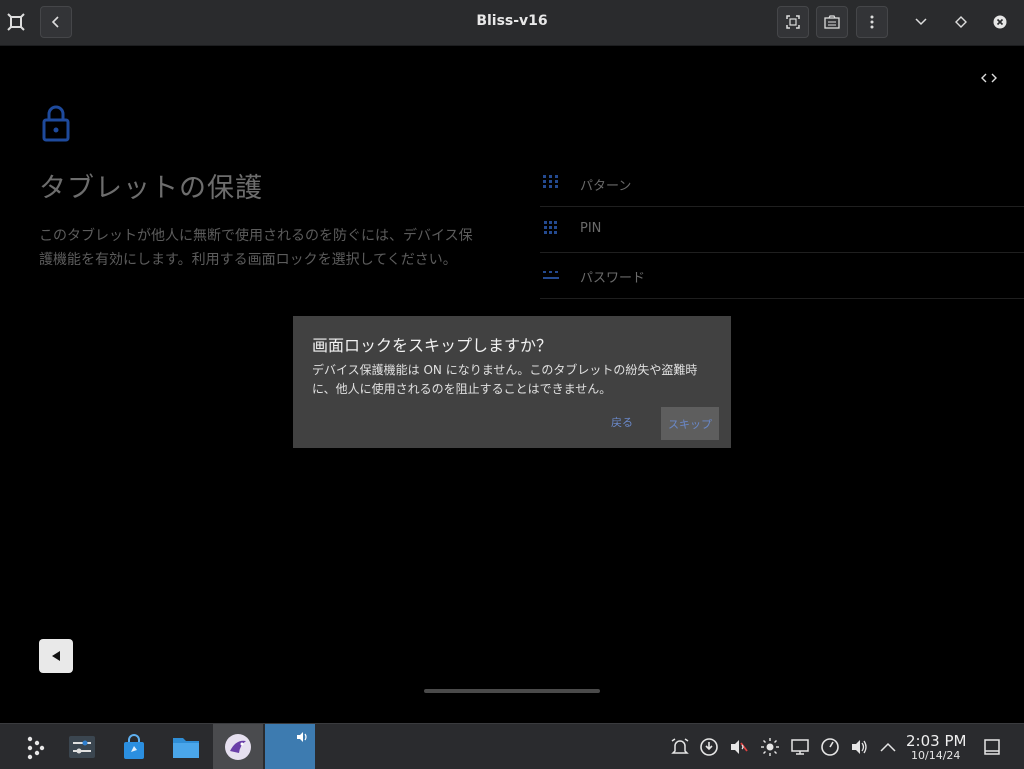  Describe the element at coordinates (782, 184) in the screenshot. I see `lock-option-pattern: パターン` at that location.